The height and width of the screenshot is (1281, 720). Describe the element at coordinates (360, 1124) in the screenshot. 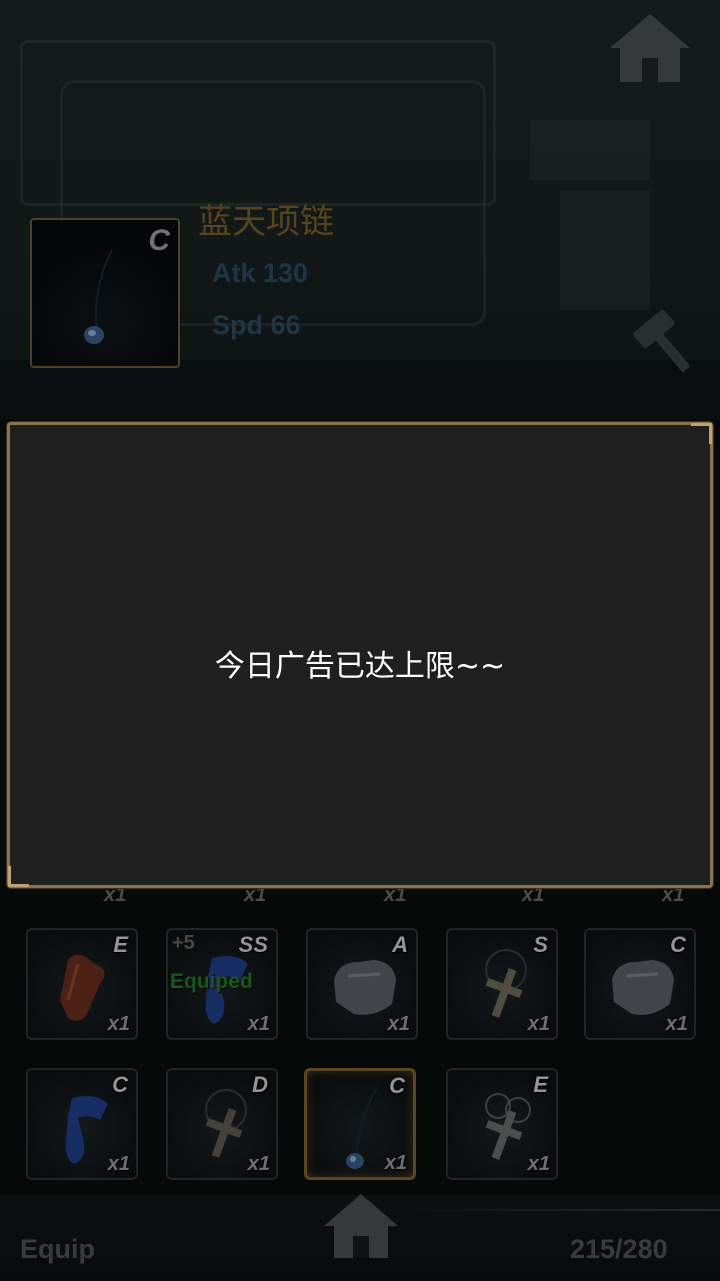

I see `inventory-slot-selected: C x1` at that location.